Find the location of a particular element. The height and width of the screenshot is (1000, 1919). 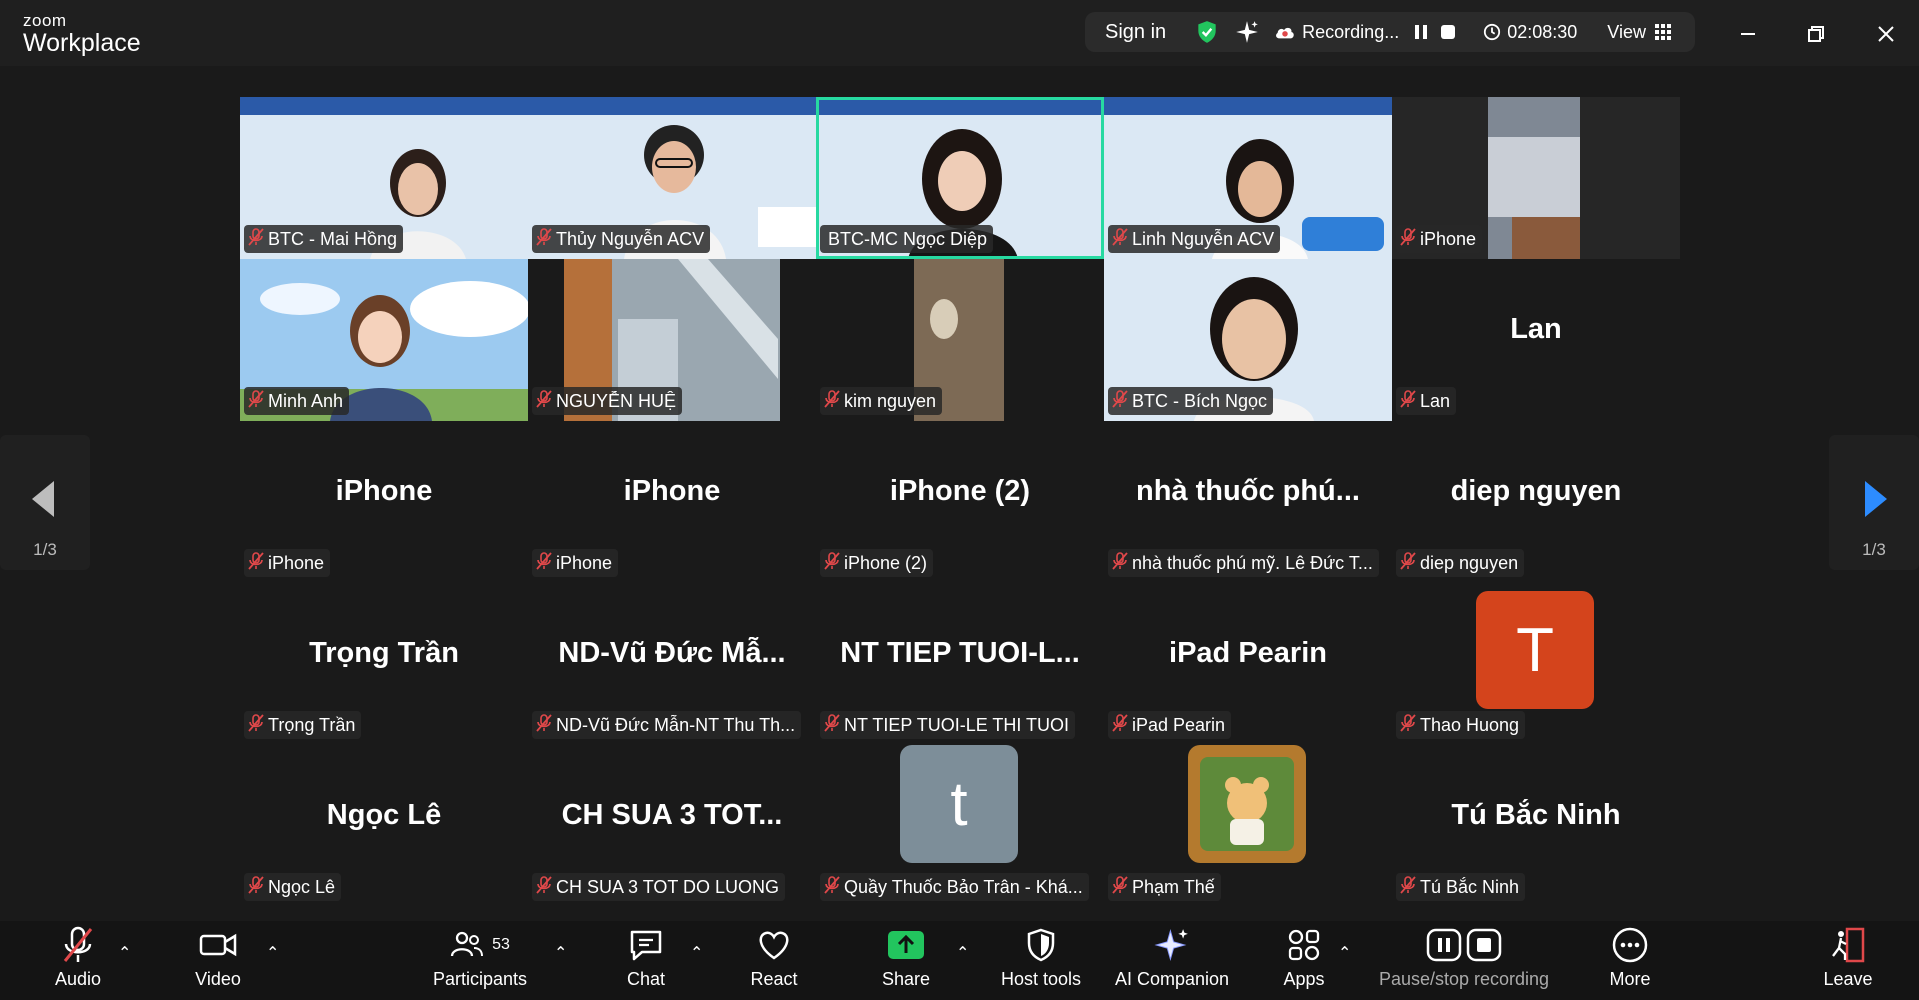

minimize-icon is located at coordinates (1748, 34).